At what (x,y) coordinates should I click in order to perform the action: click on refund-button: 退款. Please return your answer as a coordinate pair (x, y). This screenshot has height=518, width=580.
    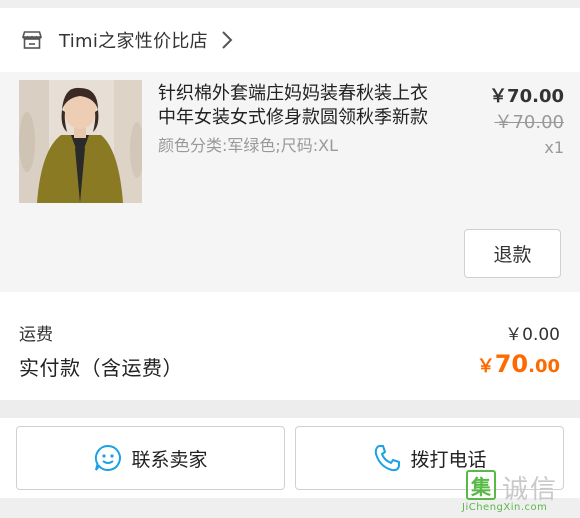
    Looking at the image, I should click on (512, 253).